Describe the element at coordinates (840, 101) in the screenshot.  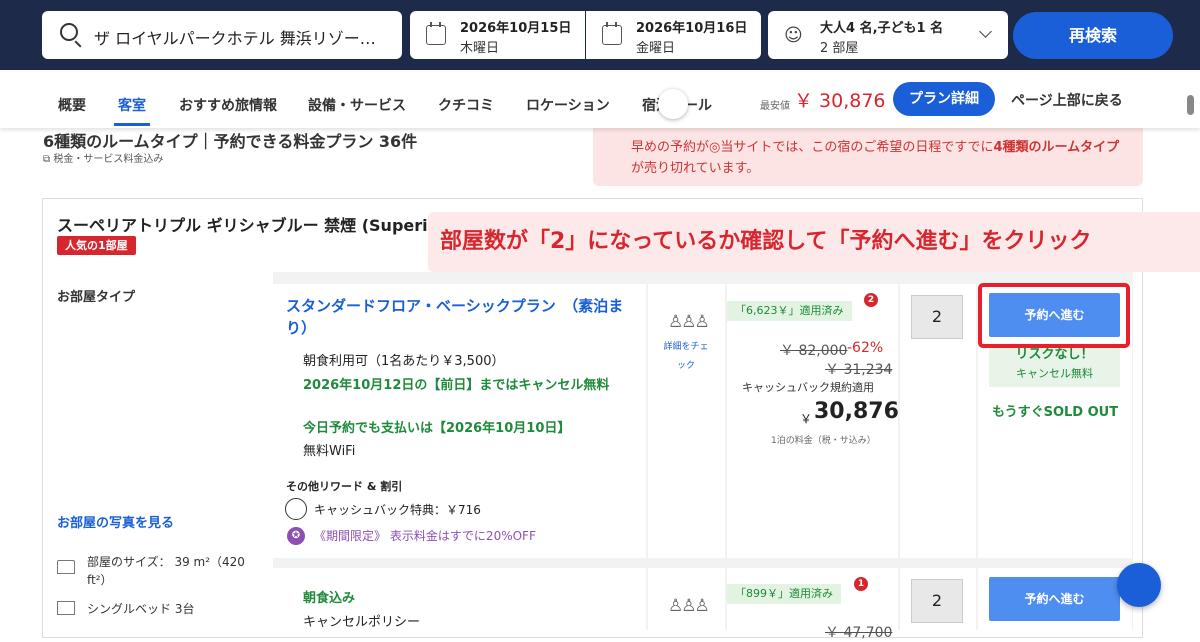
I see `lowest-price: ￥ 30,876` at that location.